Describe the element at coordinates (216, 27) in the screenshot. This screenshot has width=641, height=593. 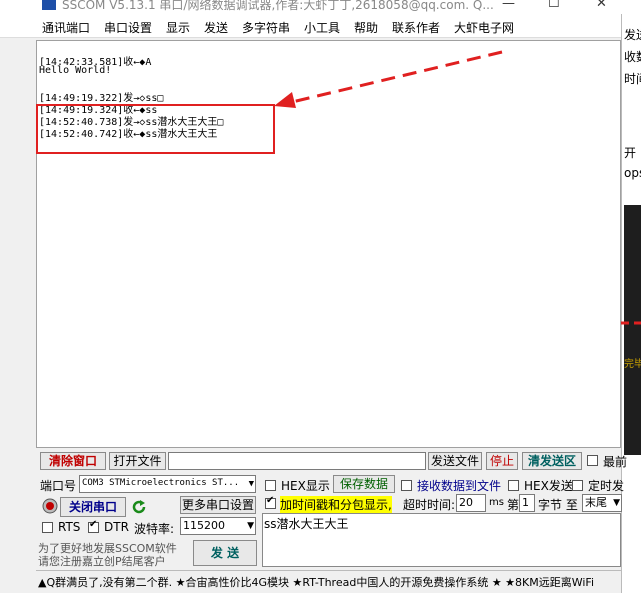
I see `menu-send: 发送` at that location.